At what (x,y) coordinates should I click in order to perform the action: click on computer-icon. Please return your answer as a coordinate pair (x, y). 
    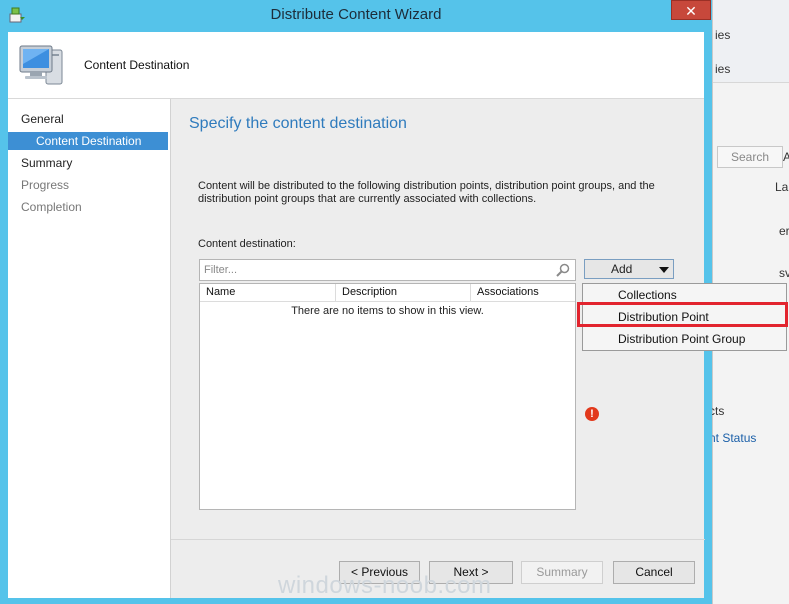
    Looking at the image, I should click on (42, 66).